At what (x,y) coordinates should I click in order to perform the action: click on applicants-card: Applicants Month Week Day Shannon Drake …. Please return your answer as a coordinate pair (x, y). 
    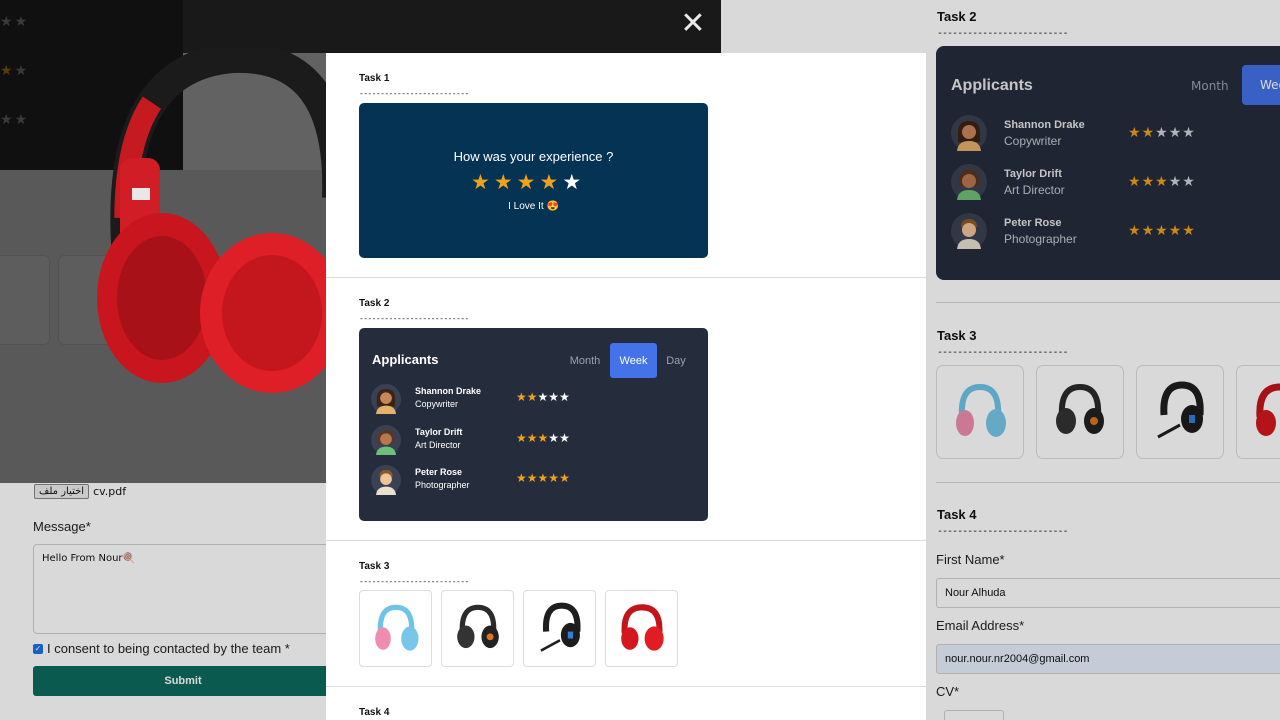
    Looking at the image, I should click on (533, 424).